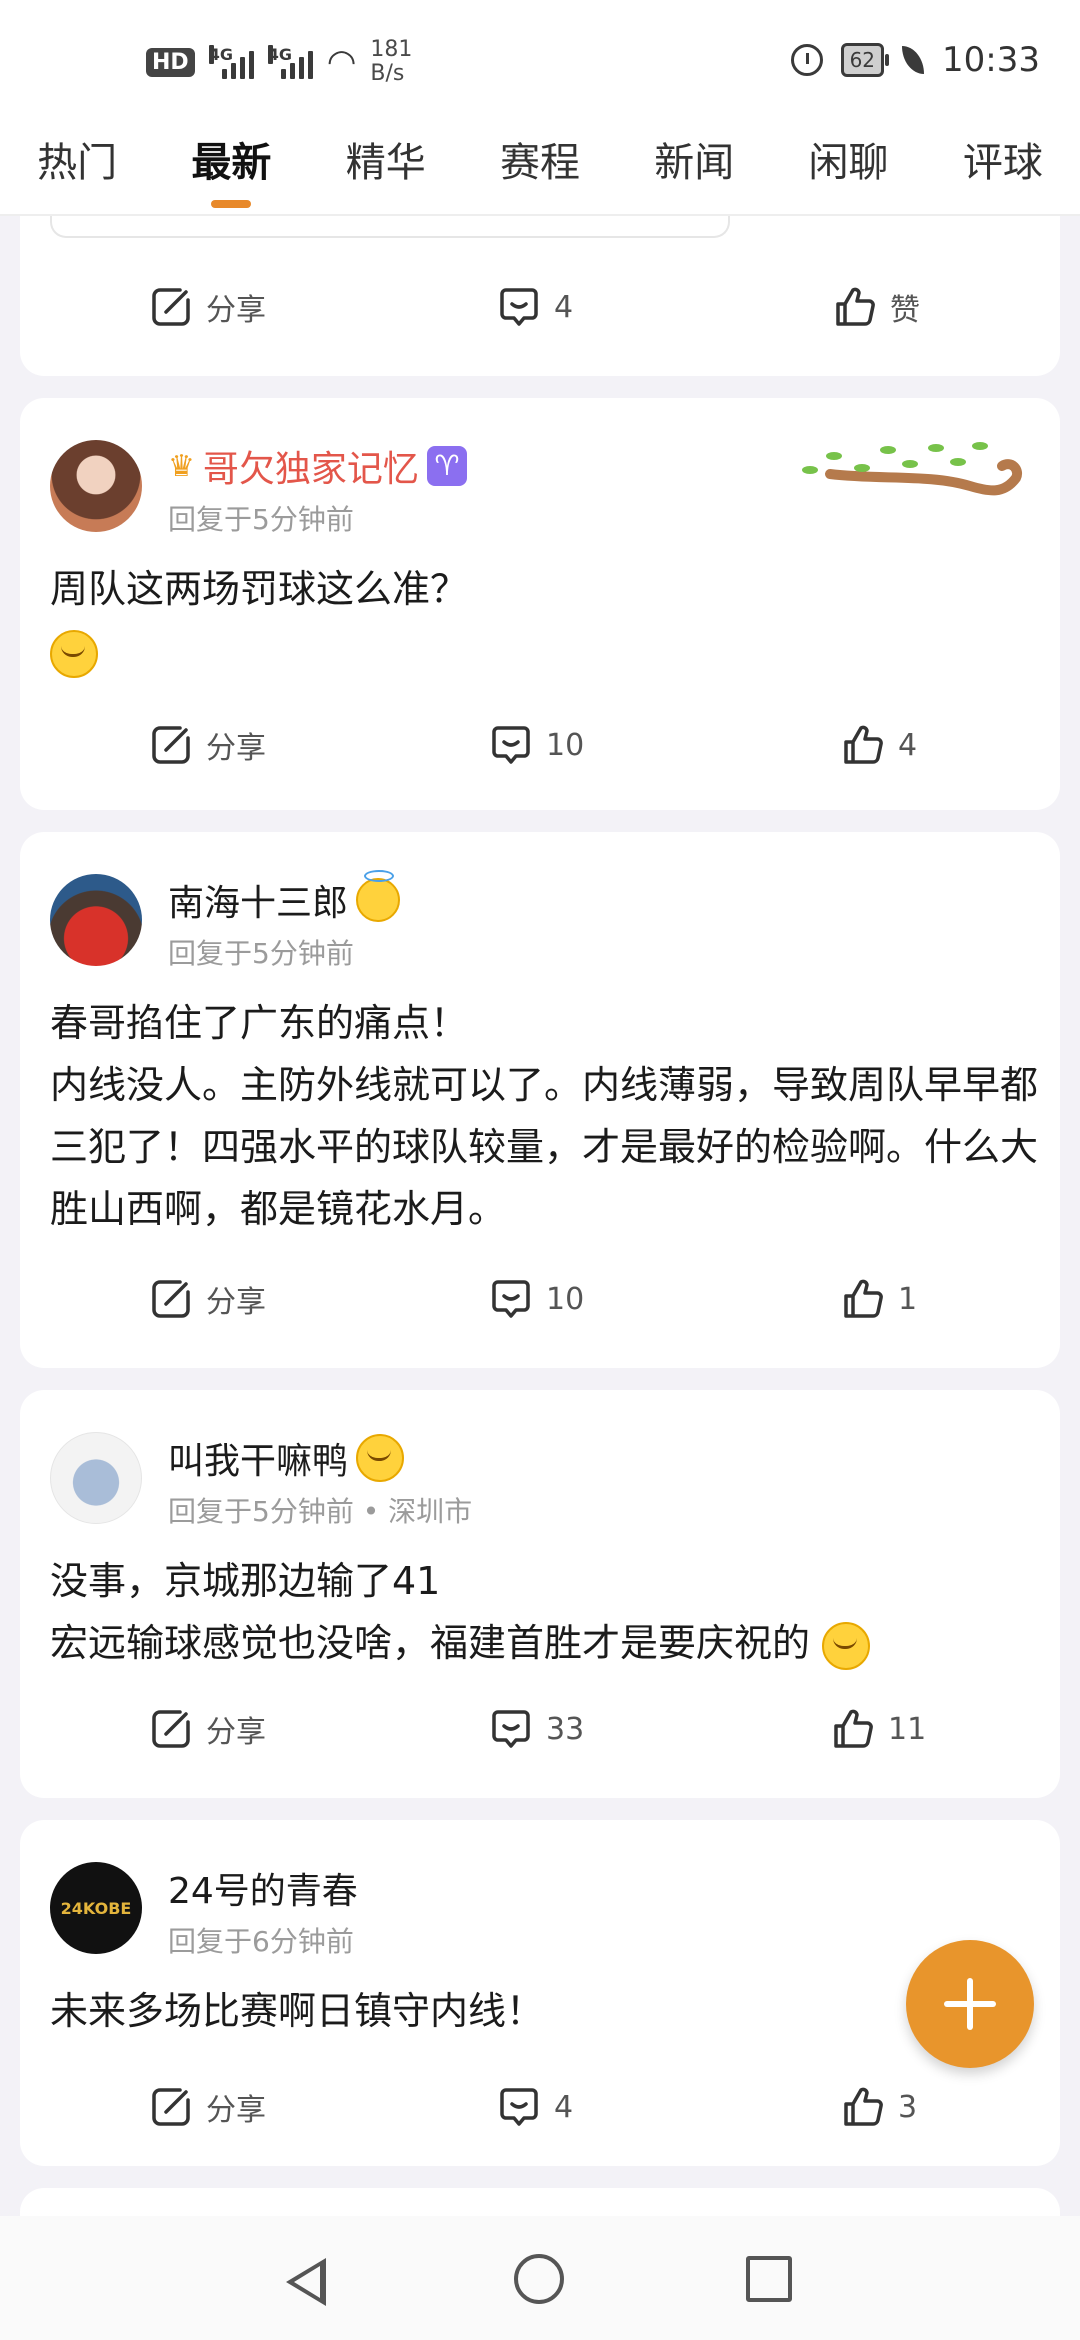 Image resolution: width=1080 pixels, height=2340 pixels. Describe the element at coordinates (386, 172) in the screenshot. I see `tab-featured: 精华` at that location.